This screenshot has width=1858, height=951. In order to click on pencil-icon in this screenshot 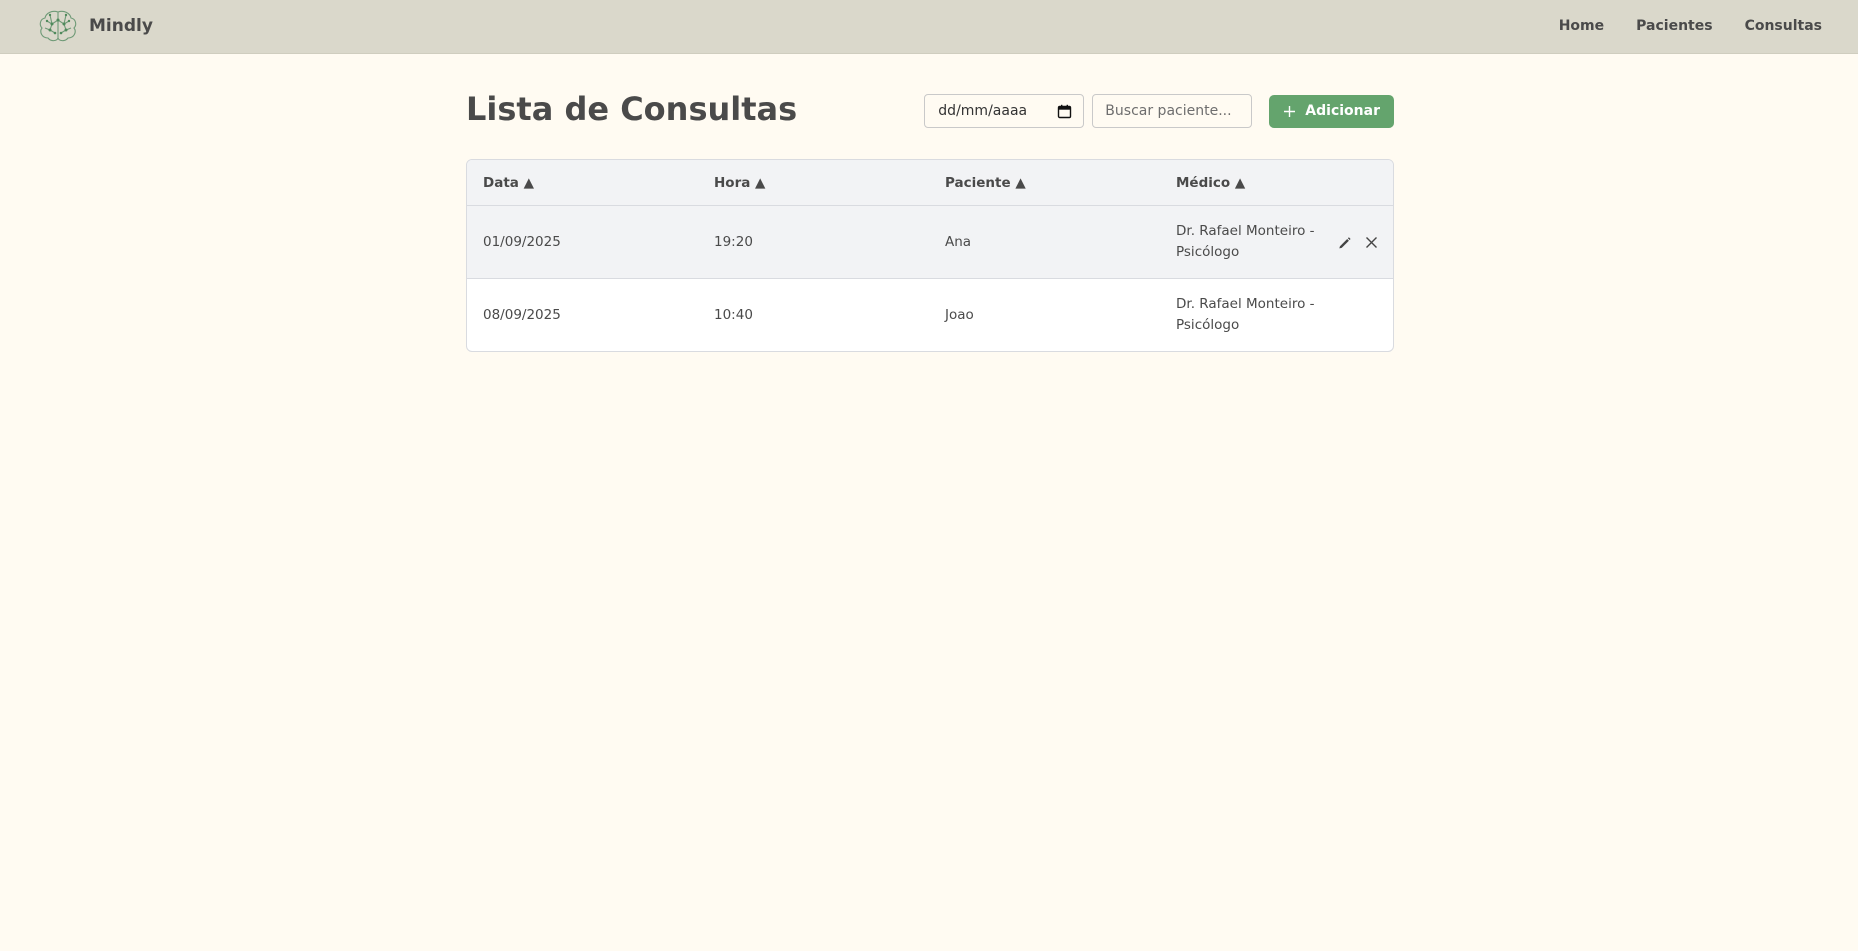, I will do `click(1344, 242)`.